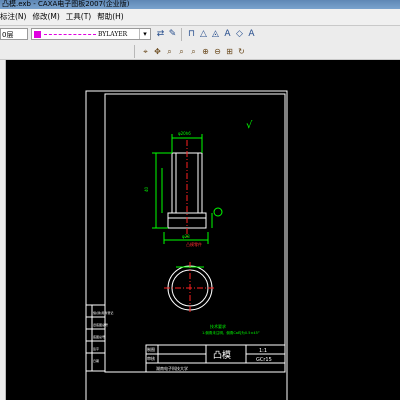 The width and height of the screenshot is (400, 402). What do you see at coordinates (103, 312) in the screenshot?
I see `side-label-1: 借(通)用件登记` at bounding box center [103, 312].